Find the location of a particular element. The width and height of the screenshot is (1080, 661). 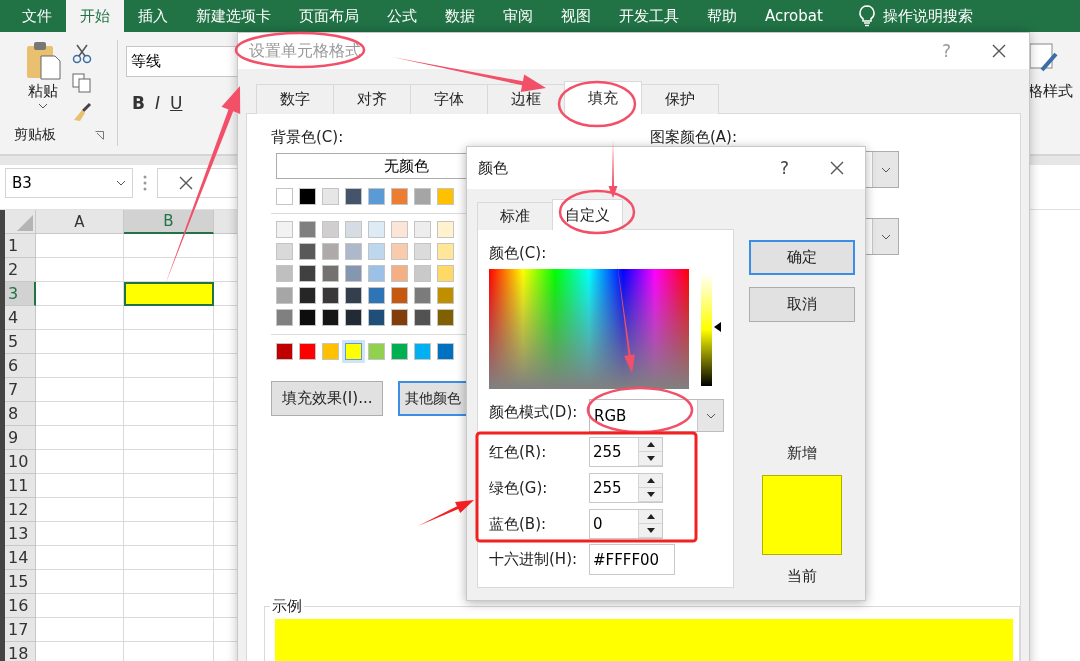

select-all-icon is located at coordinates (25, 223).